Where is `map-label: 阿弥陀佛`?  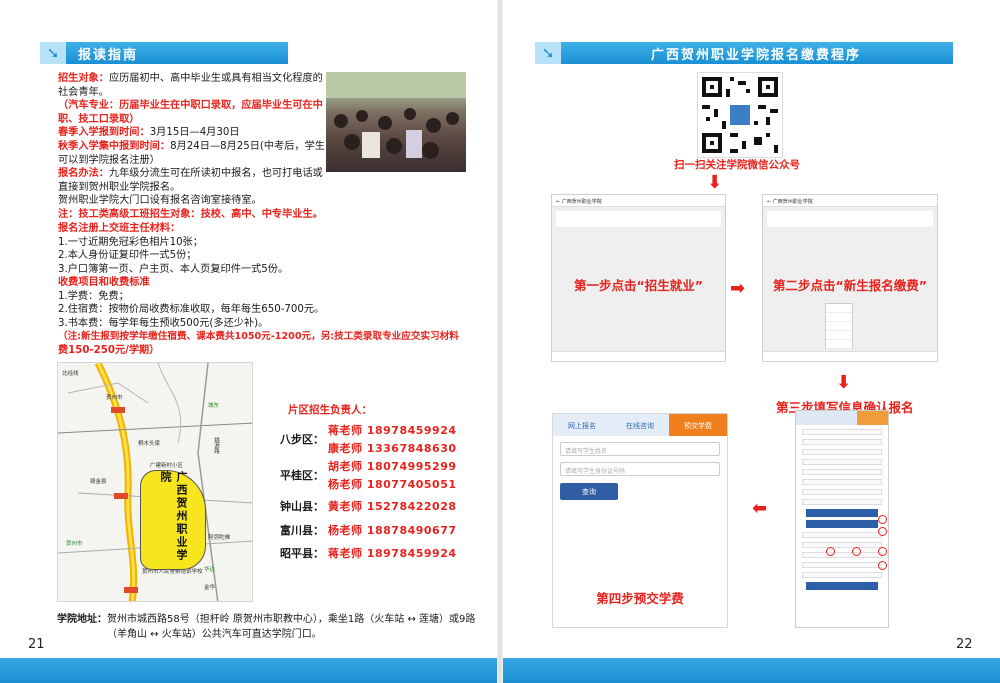
map-label: 阿弥陀佛 is located at coordinates (219, 538).